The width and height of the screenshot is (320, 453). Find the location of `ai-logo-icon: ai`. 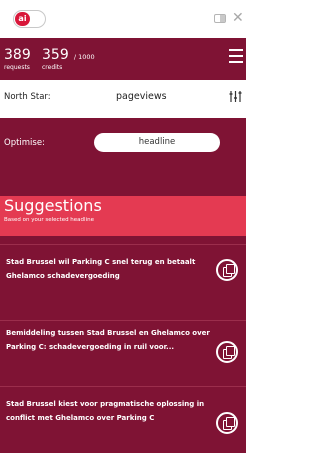

ai-logo-icon: ai is located at coordinates (22, 19).